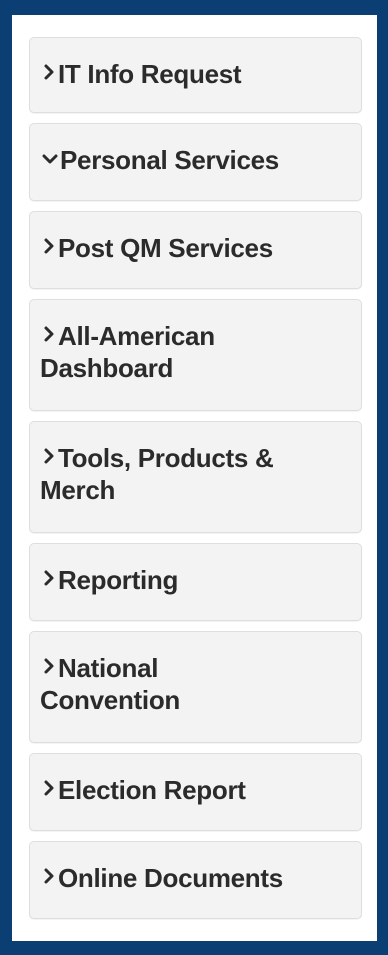 Image resolution: width=388 pixels, height=955 pixels. What do you see at coordinates (157, 474) in the screenshot?
I see `nav-item-label: Tools, Products & Merch` at bounding box center [157, 474].